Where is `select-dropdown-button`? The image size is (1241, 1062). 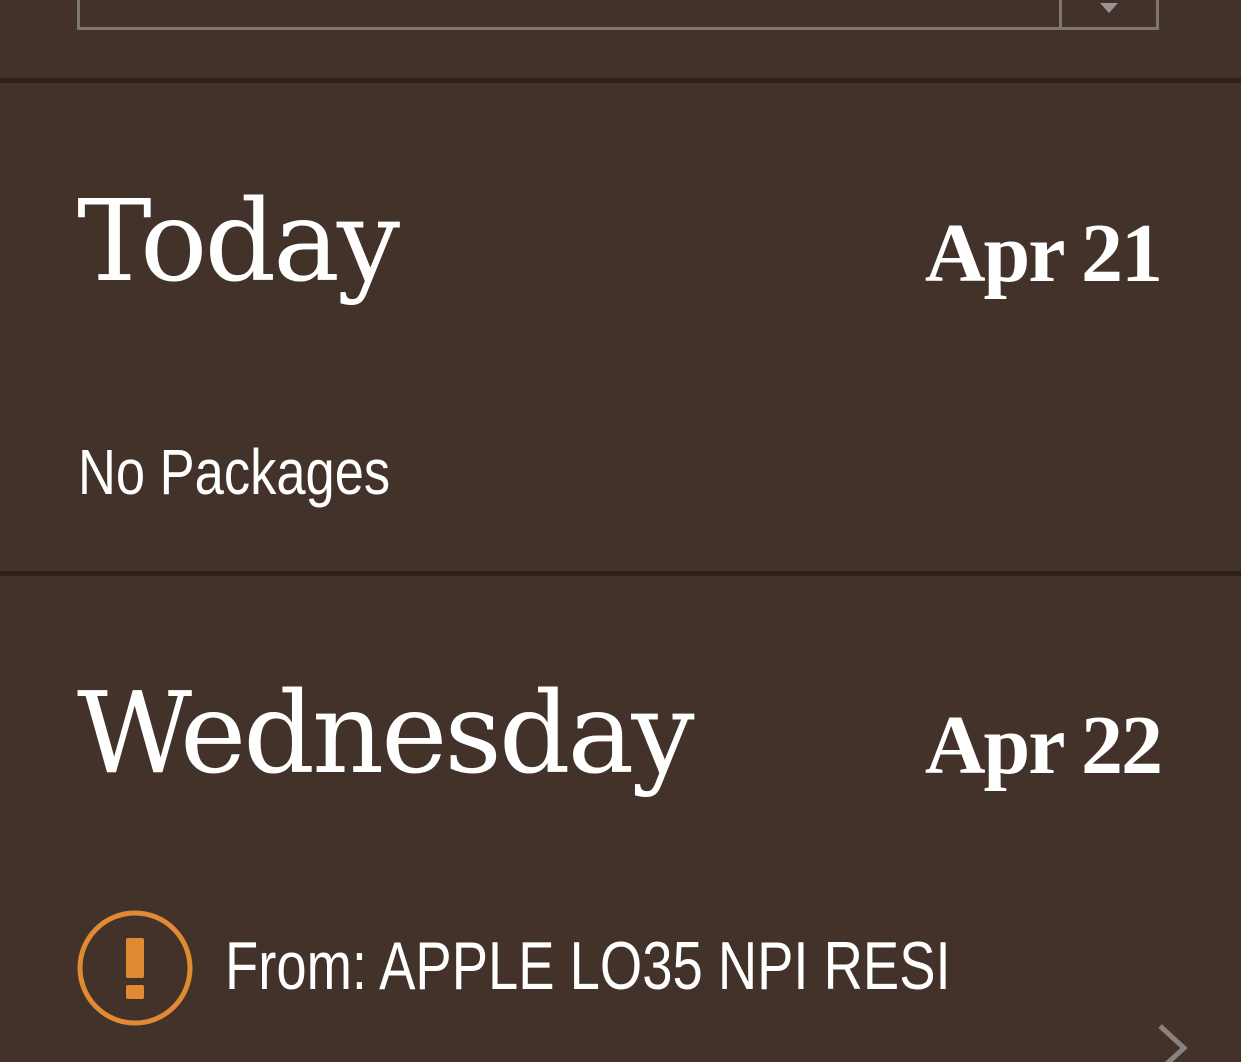 select-dropdown-button is located at coordinates (1107, 13).